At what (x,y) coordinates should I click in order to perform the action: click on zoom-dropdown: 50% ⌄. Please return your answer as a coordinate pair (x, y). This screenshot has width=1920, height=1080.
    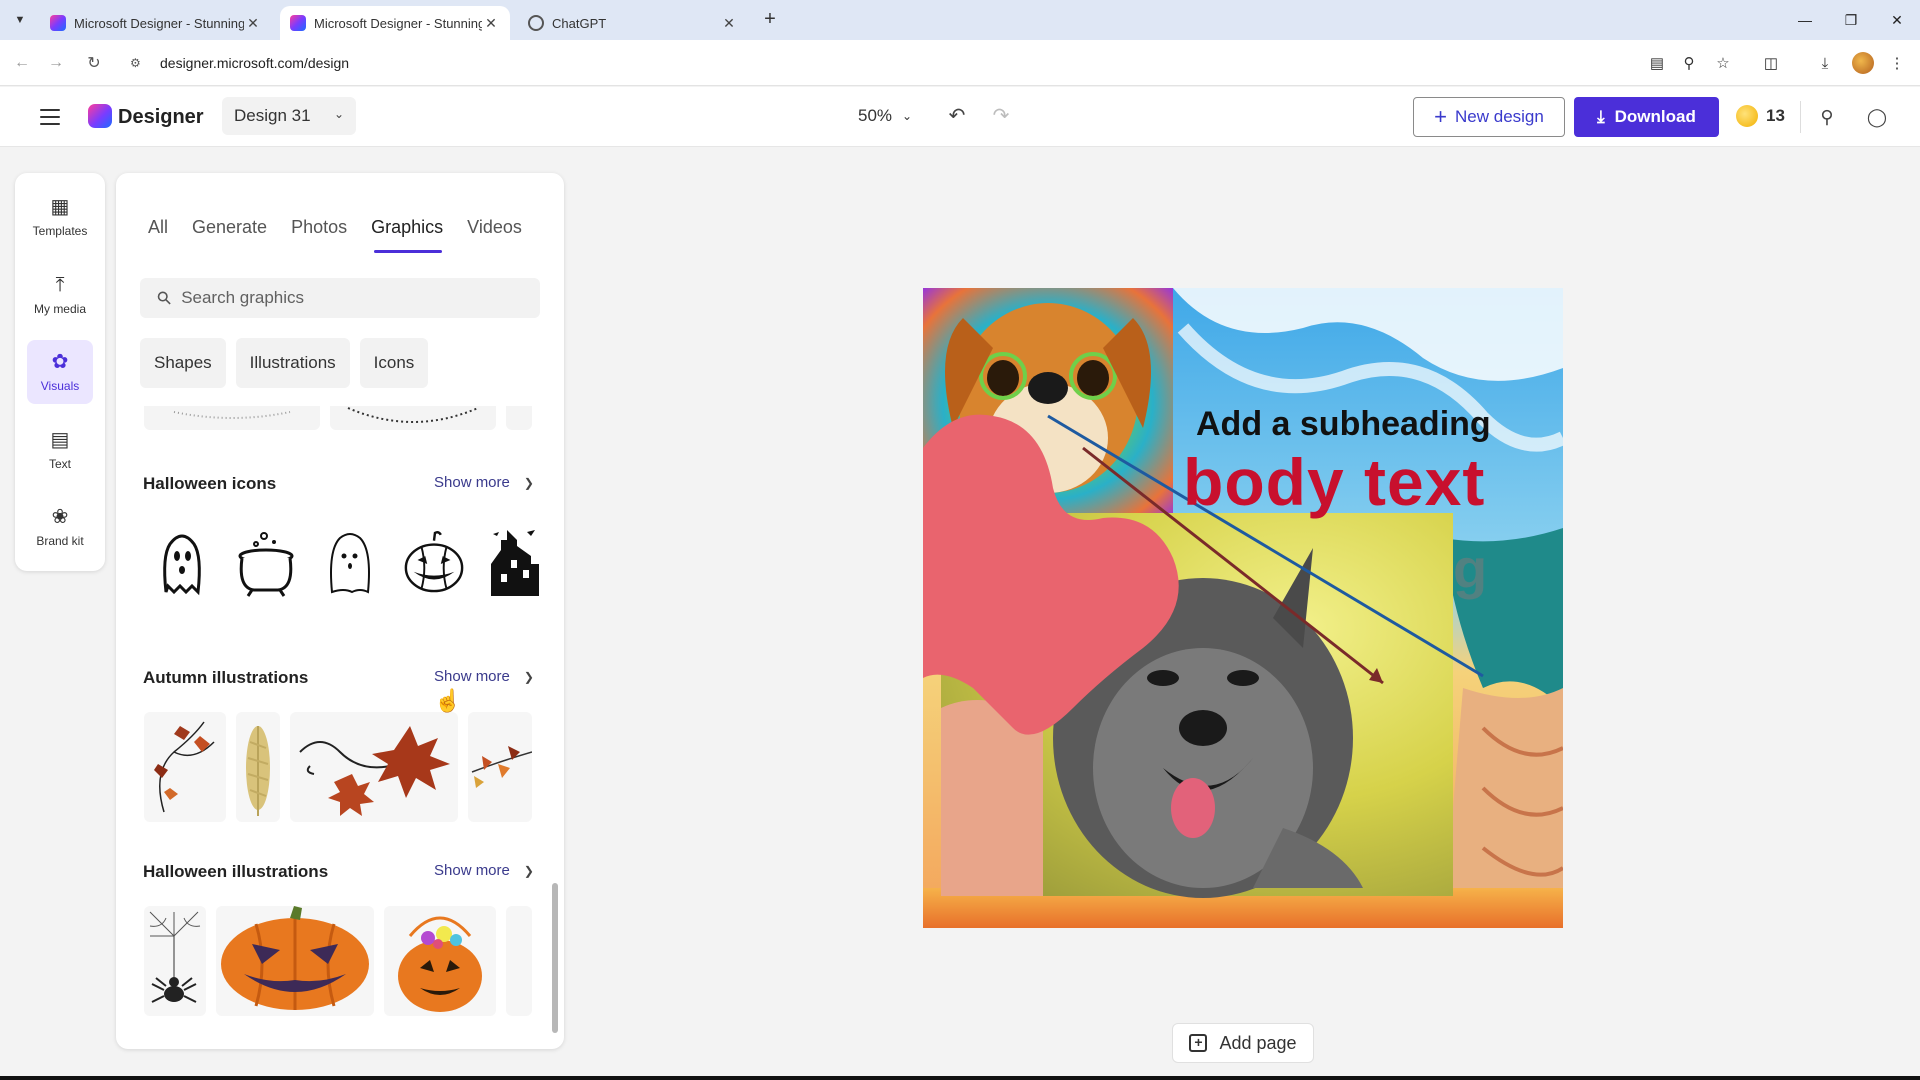
    Looking at the image, I should click on (885, 116).